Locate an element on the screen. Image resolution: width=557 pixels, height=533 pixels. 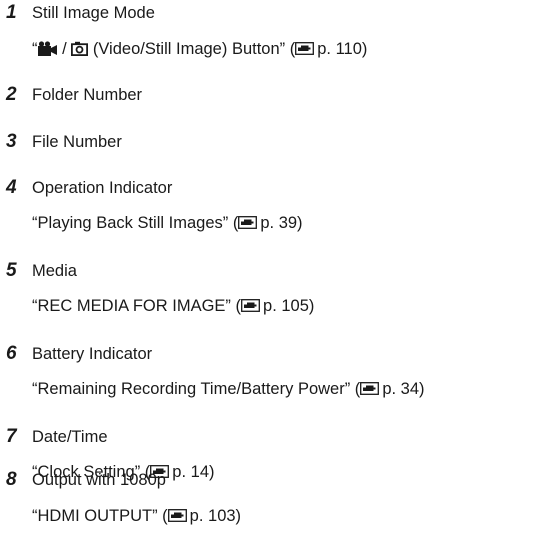
page-reference: “ / (Video/Still Image) Button” (p. 110) is located at coordinates (199, 50).